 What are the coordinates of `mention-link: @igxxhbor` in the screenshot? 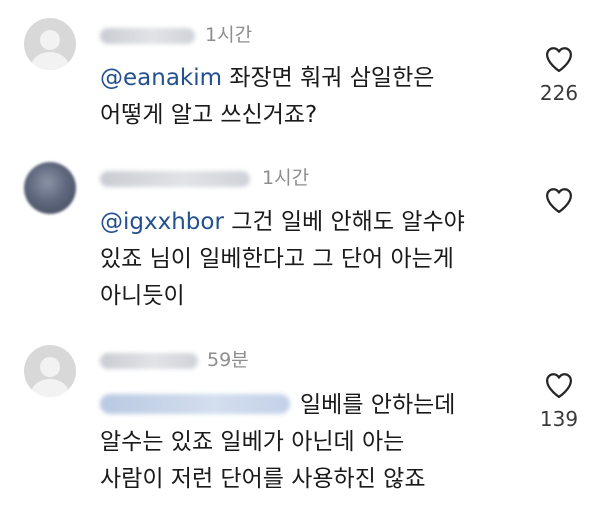 It's located at (162, 222).